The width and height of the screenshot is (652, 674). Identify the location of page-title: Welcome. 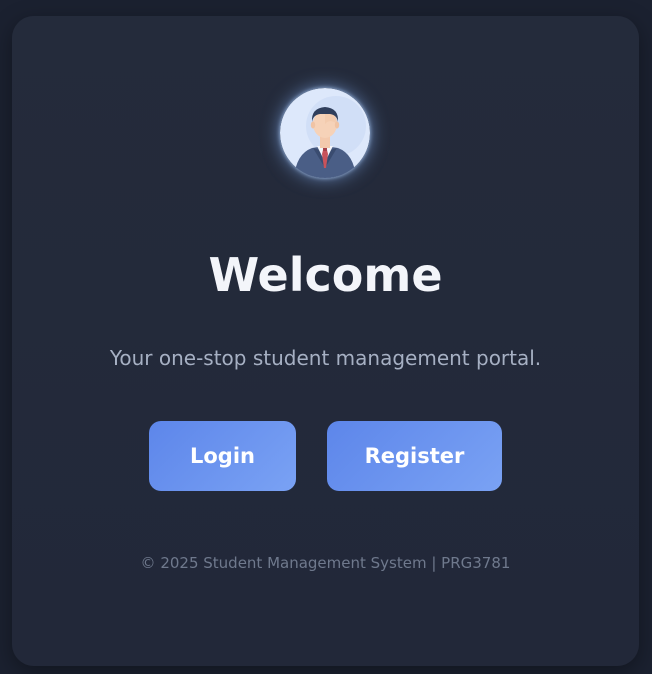
(325, 275).